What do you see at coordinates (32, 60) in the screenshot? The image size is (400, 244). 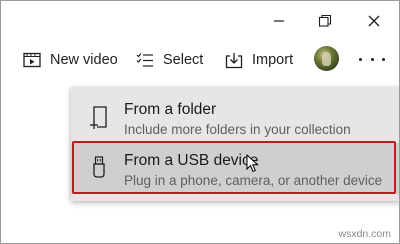 I see `film-icon` at bounding box center [32, 60].